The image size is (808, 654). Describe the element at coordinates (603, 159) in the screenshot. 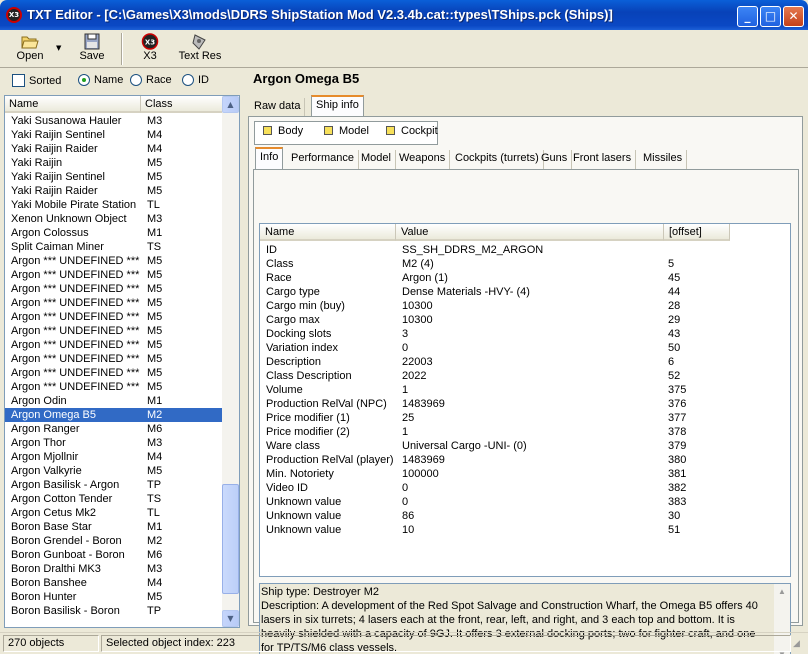

I see `info-tab: Front lasers` at that location.